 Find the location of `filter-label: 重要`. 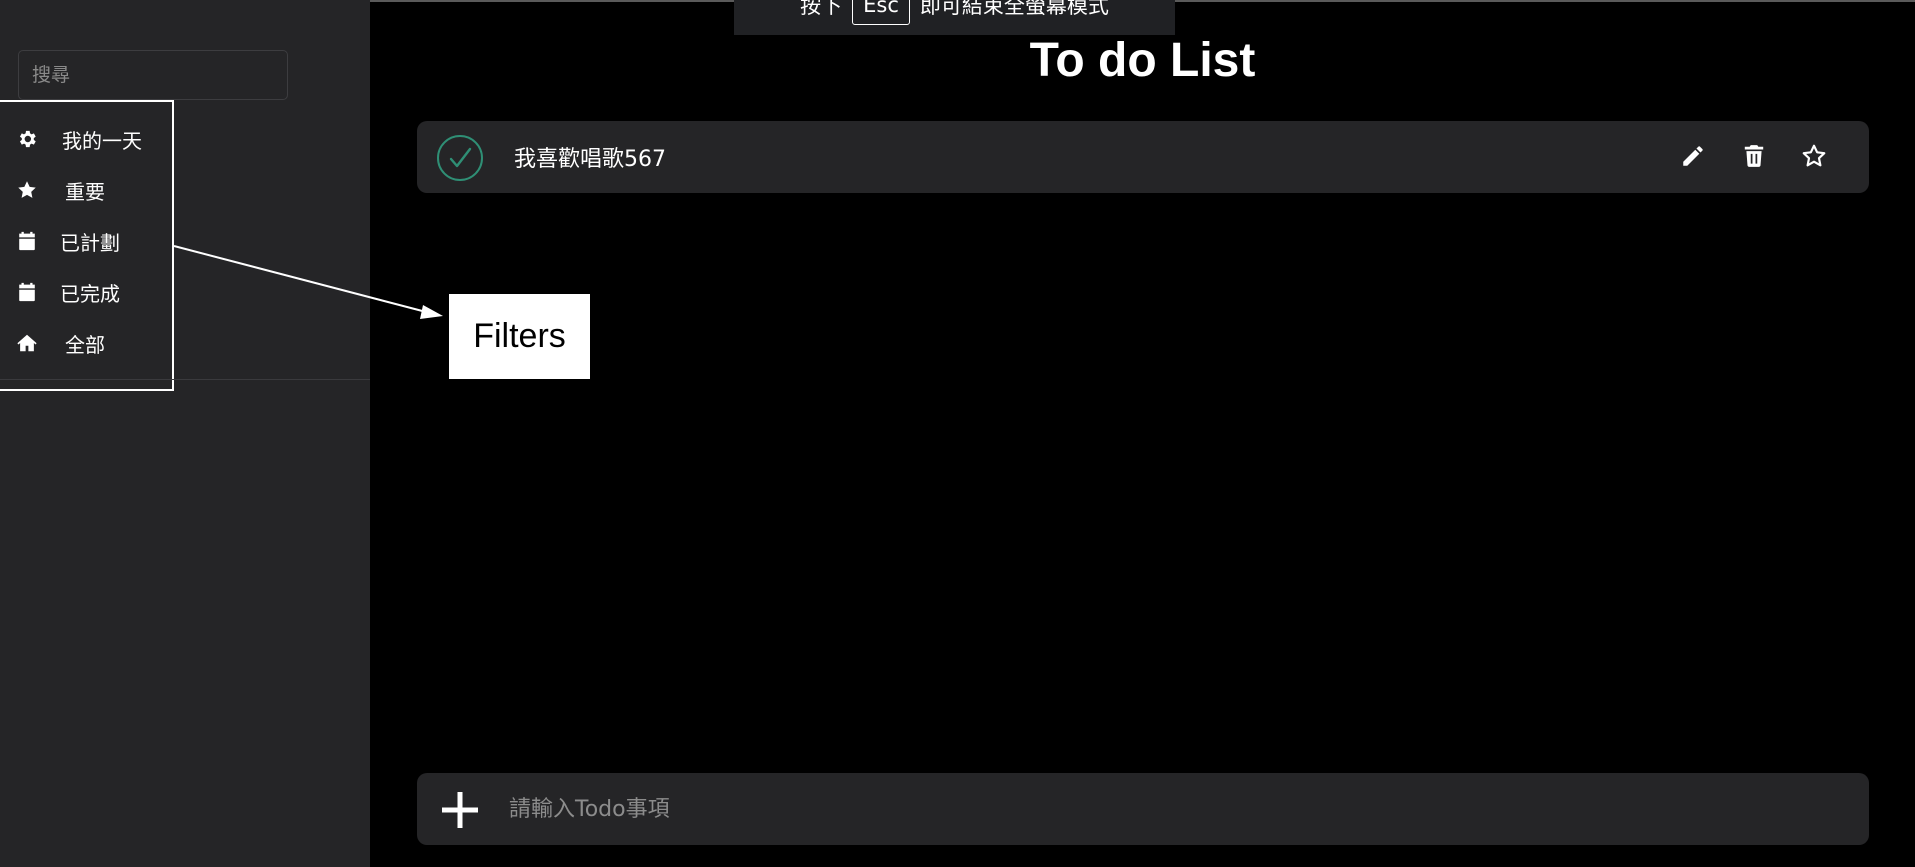

filter-label: 重要 is located at coordinates (85, 191).